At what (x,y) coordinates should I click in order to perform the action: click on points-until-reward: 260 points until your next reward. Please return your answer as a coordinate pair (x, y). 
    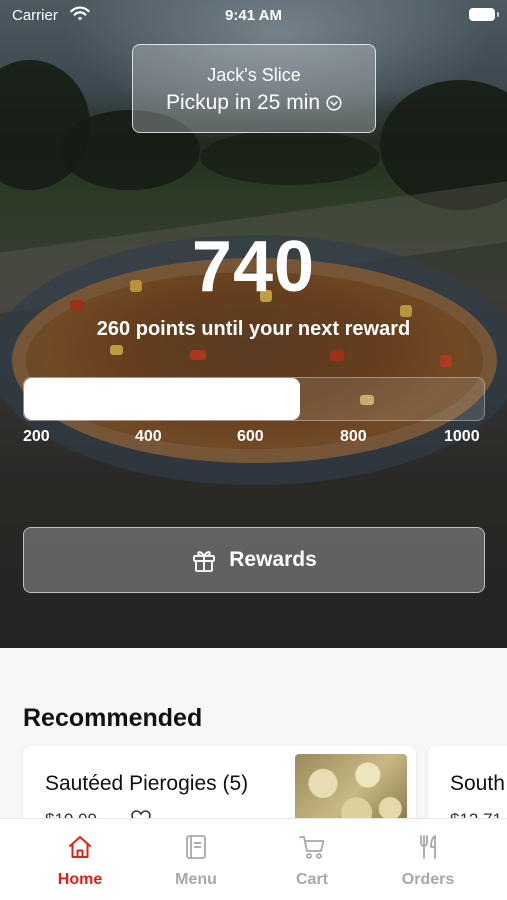
    Looking at the image, I should click on (253, 329).